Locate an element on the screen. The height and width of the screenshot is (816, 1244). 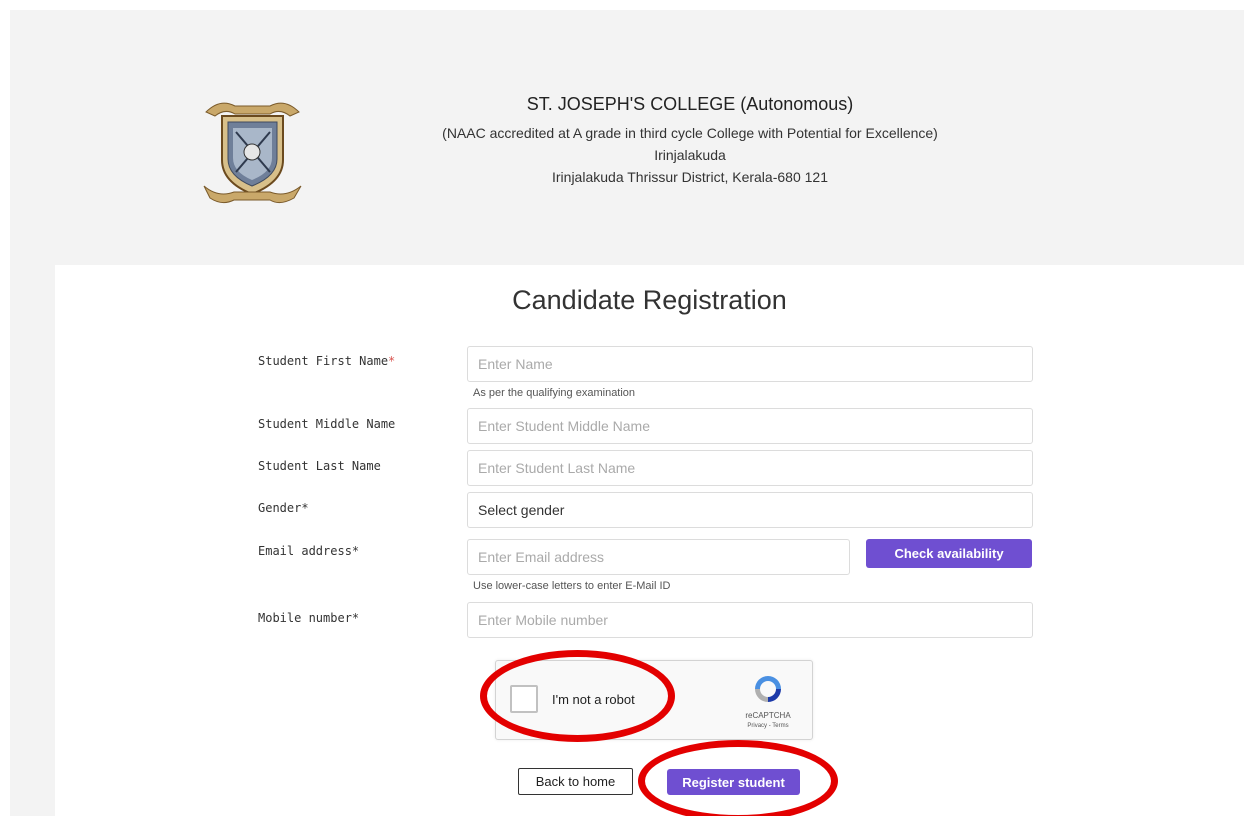
recaptcha-brand: reCAPTCHA is located at coordinates (768, 715).